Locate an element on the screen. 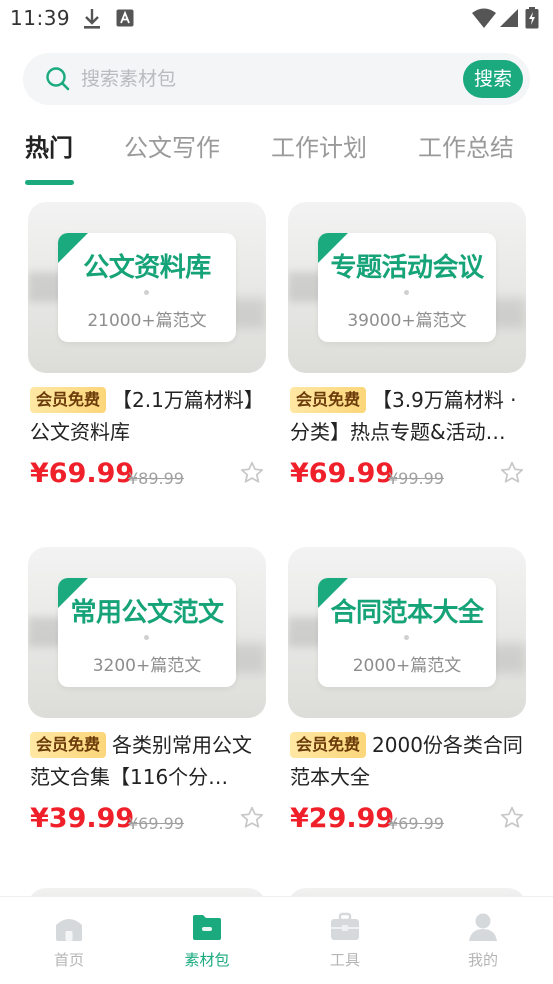 This screenshot has height=984, width=553. card-cover: 专题活动会议 39000+篇范文 is located at coordinates (407, 287).